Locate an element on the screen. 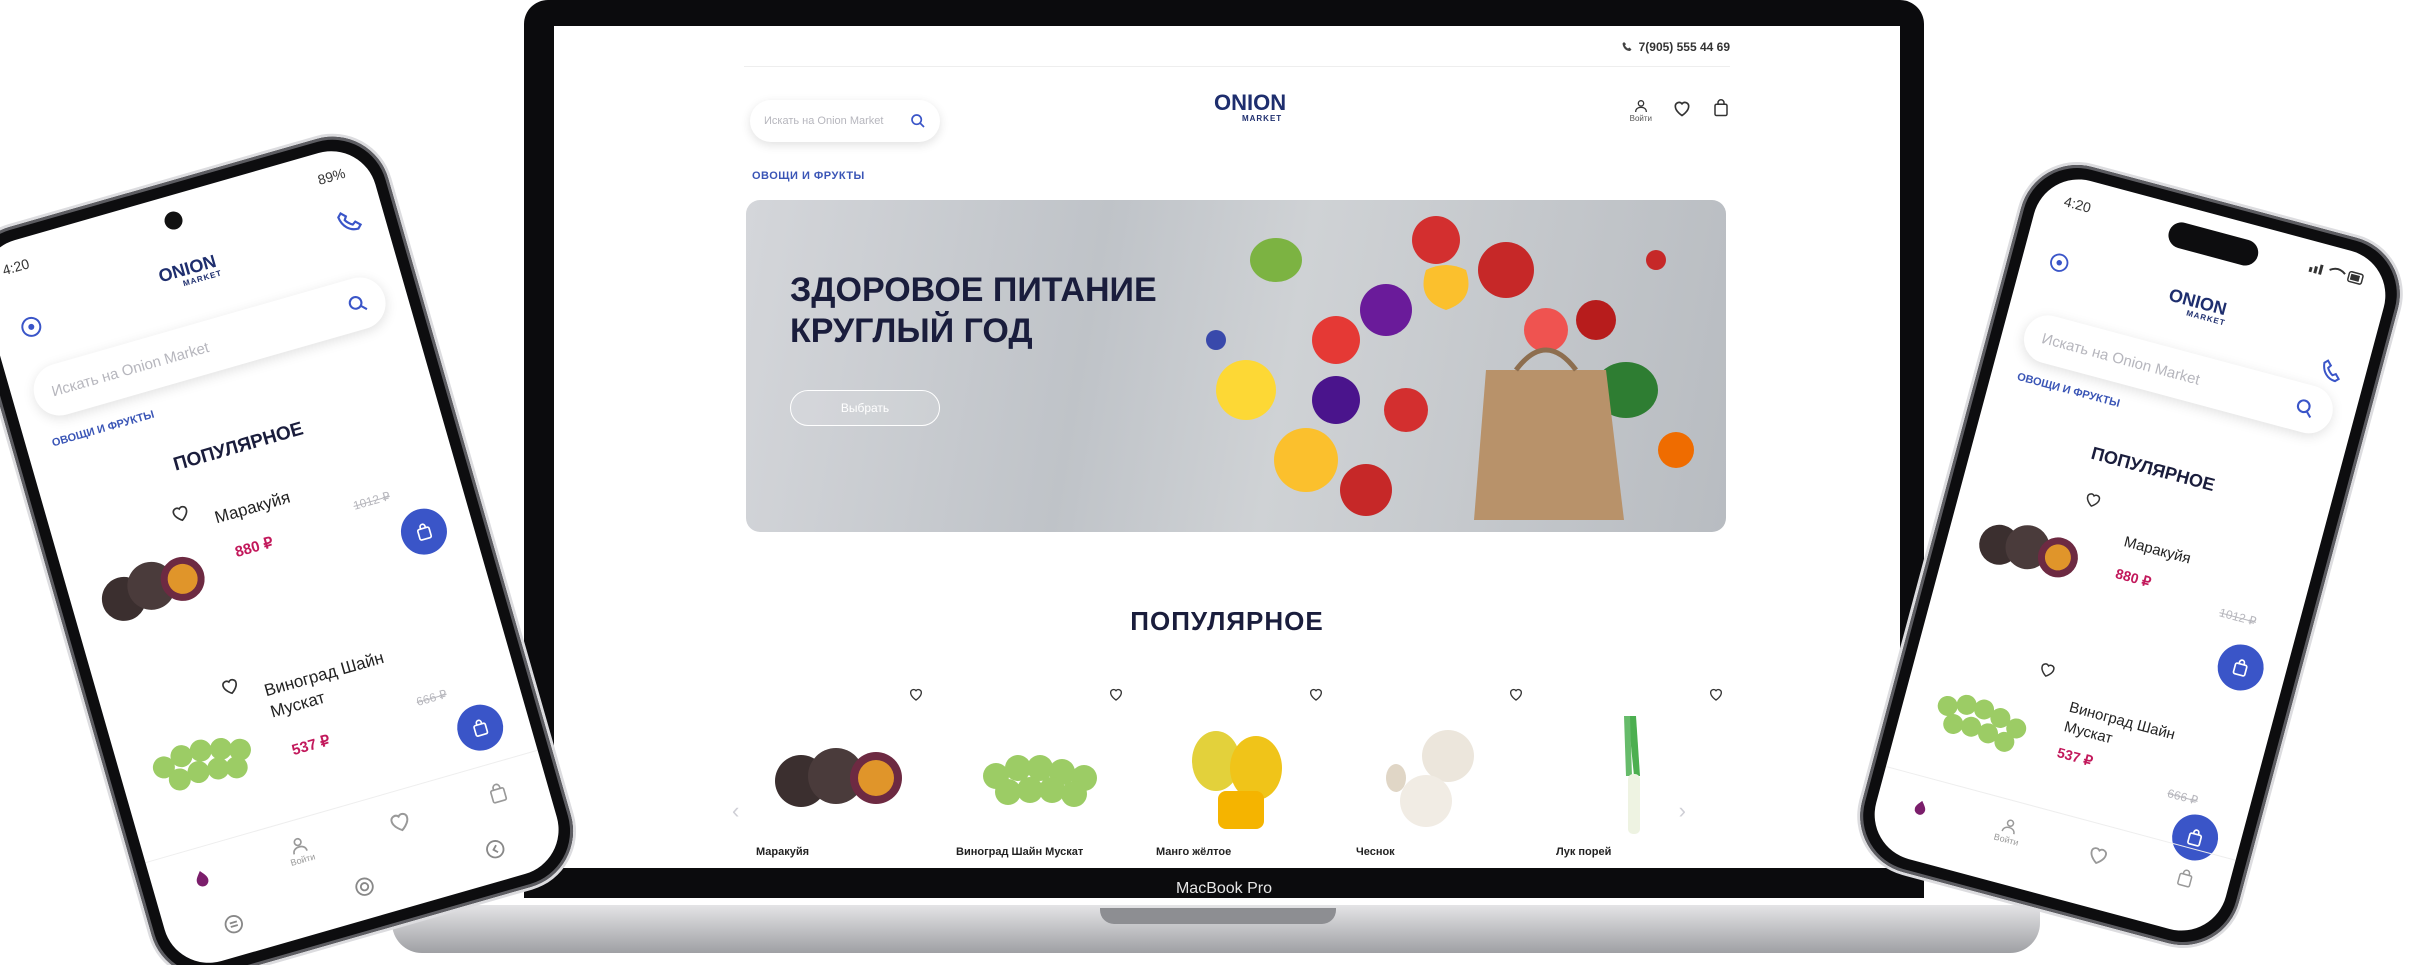  popular-title: ПОПУЛЯРНОЕ is located at coordinates (1227, 621).